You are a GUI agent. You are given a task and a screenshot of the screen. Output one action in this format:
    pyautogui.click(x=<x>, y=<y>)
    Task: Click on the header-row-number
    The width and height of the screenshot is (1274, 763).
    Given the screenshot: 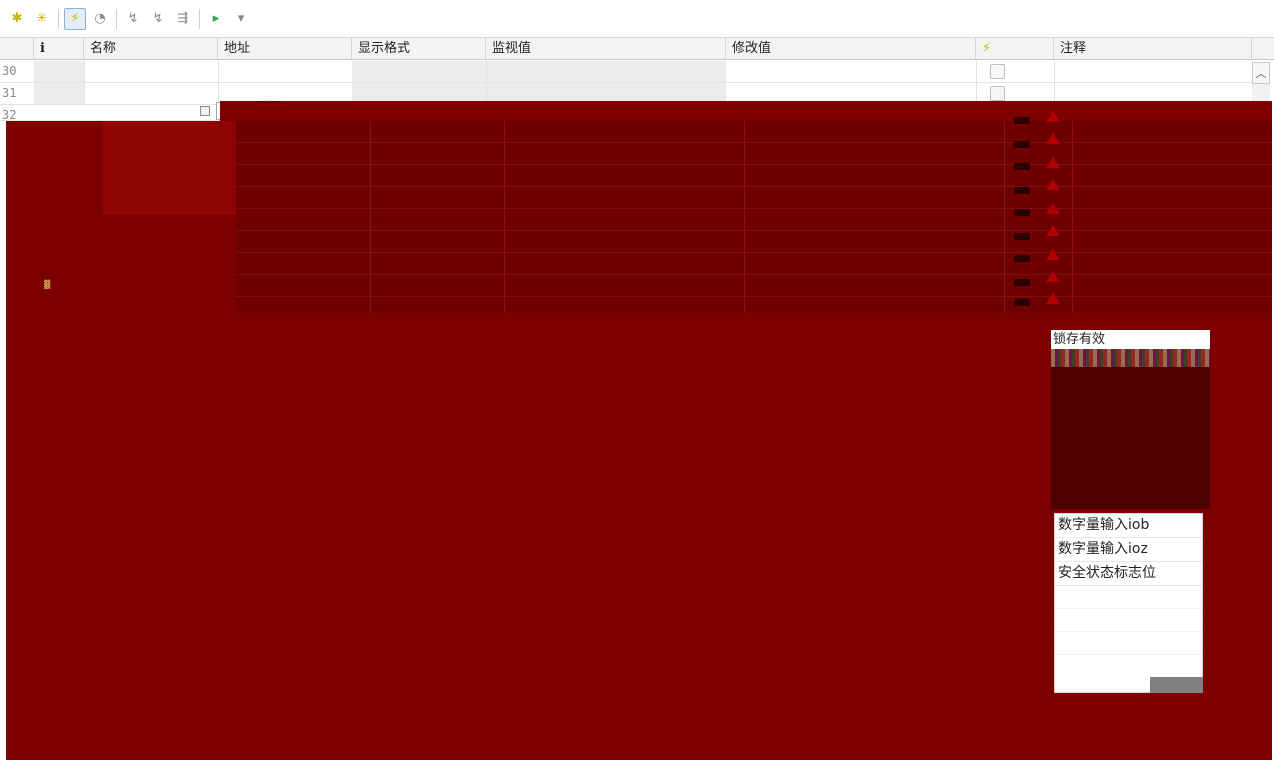 What is the action you would take?
    pyautogui.click(x=17, y=48)
    